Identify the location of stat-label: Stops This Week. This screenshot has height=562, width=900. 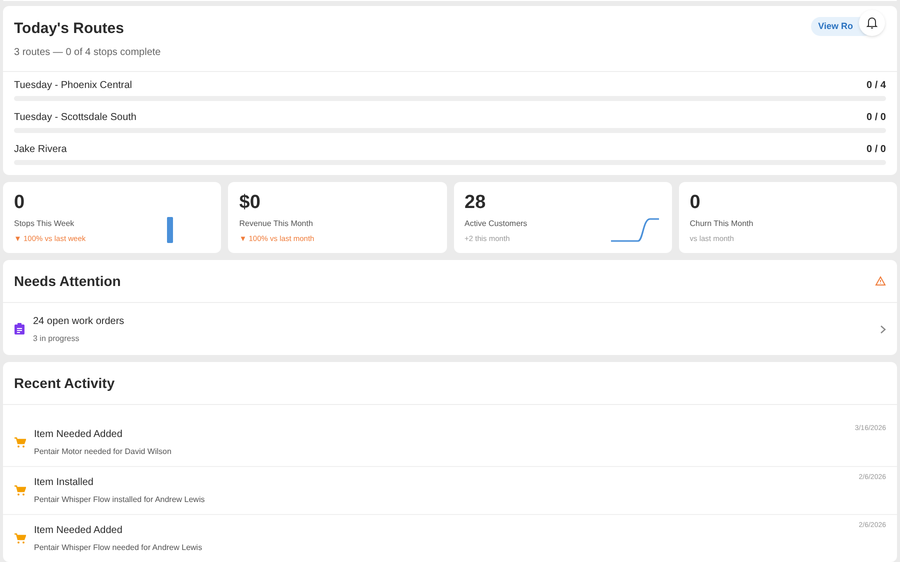
(45, 224).